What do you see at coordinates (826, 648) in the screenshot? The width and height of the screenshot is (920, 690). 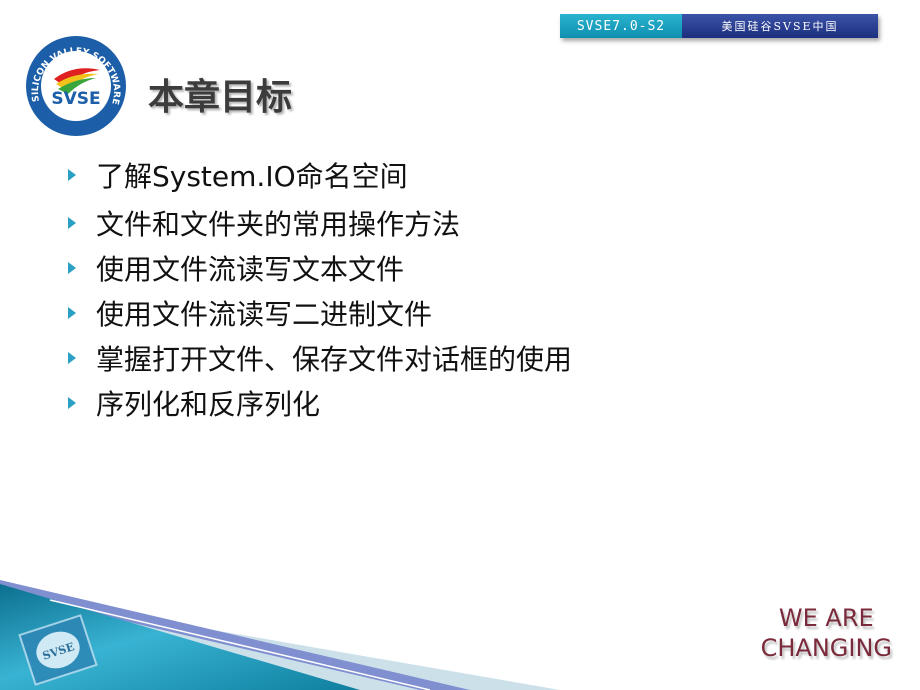 I see `slogan-line-2: CHANGING` at bounding box center [826, 648].